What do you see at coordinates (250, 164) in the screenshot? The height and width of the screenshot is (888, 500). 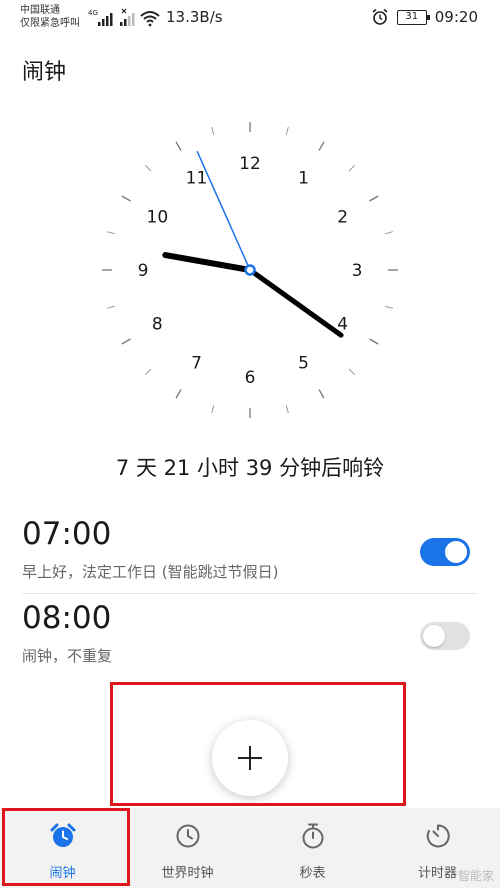 I see `clock-number: 12` at bounding box center [250, 164].